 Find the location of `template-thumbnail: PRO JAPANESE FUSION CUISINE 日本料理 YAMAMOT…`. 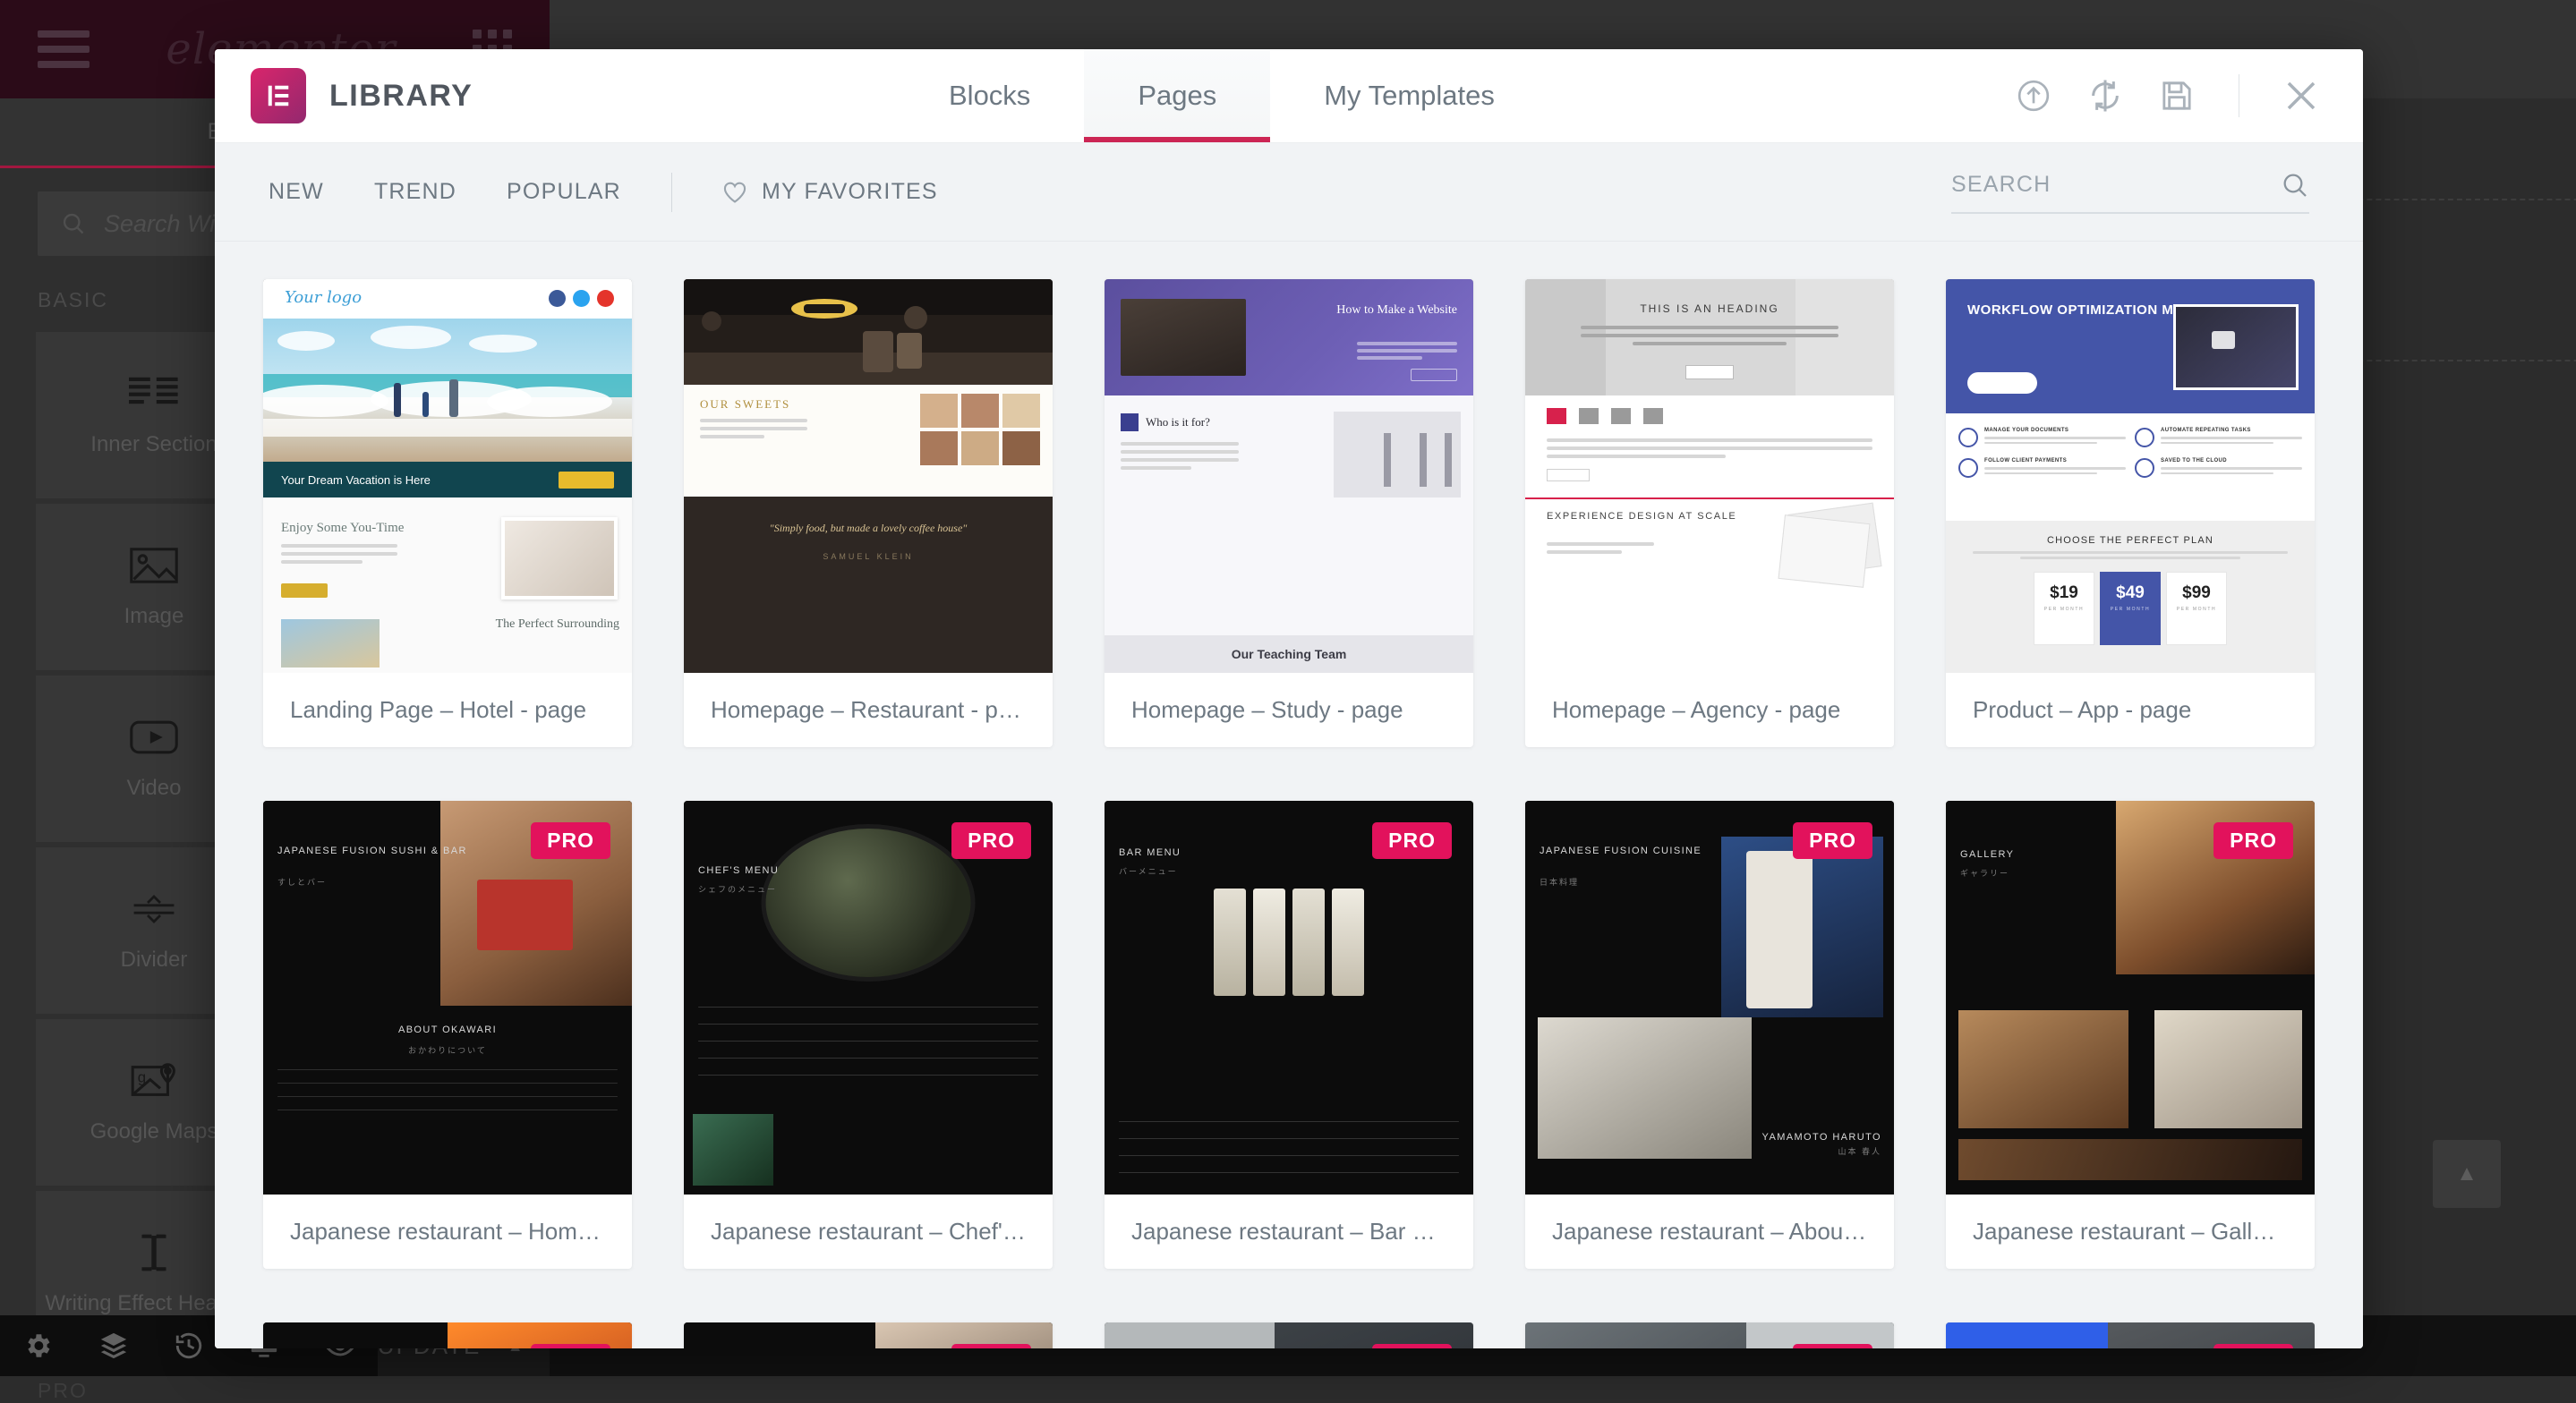

template-thumbnail: PRO JAPANESE FUSION CUISINE 日本料理 YAMAMOT… is located at coordinates (1709, 998).